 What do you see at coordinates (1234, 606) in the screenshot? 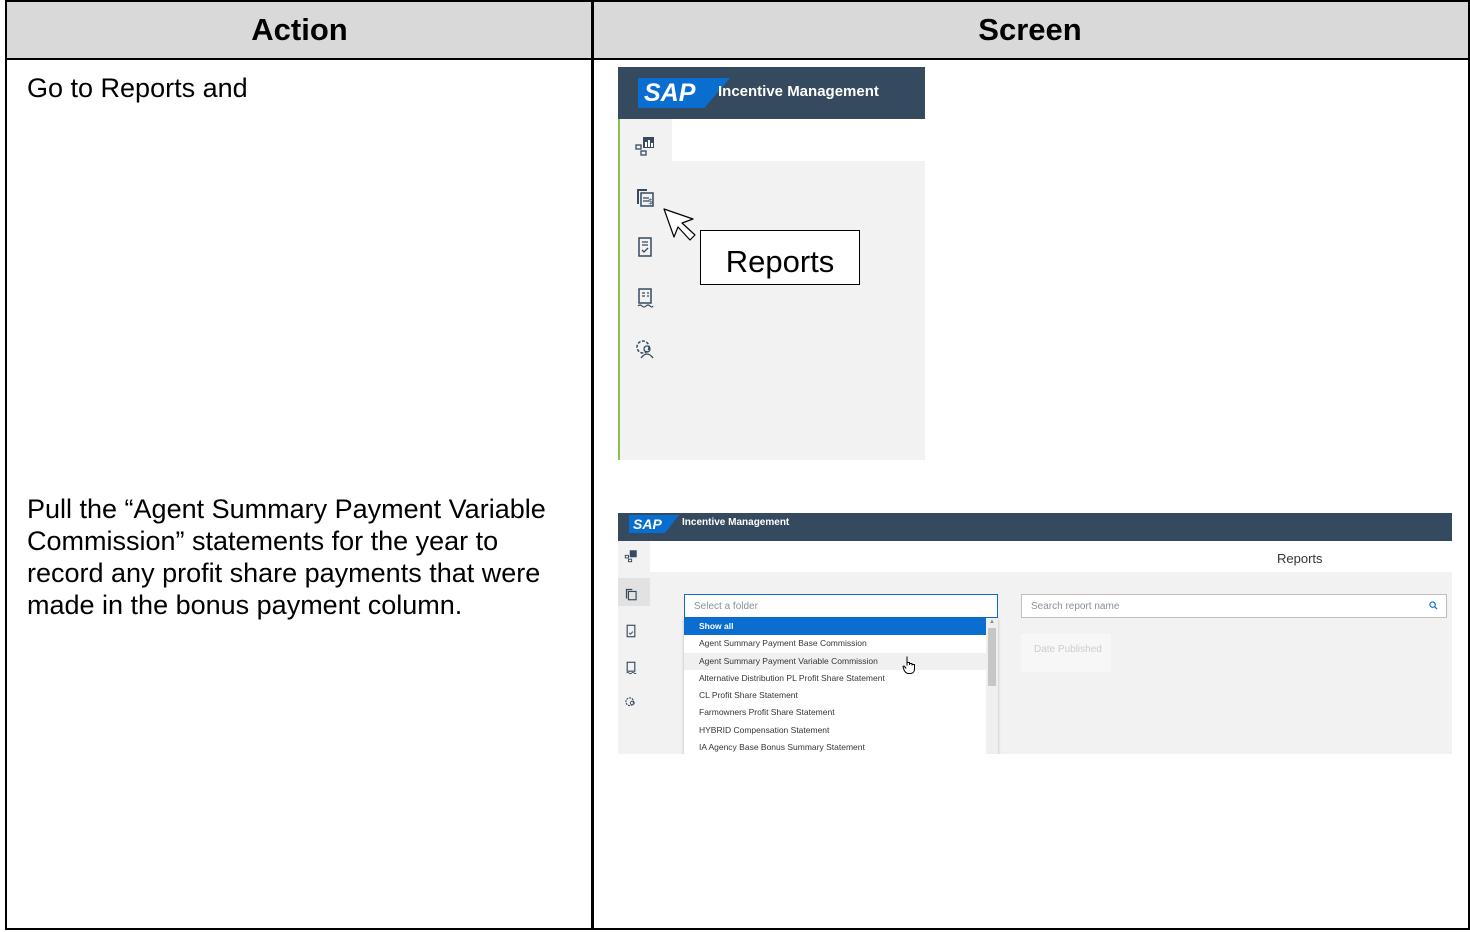
I see `search-report-input: Search report name` at bounding box center [1234, 606].